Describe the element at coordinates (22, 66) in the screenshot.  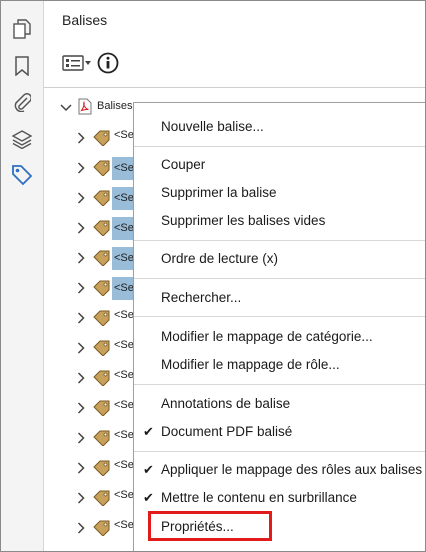
I see `bookmark-icon` at that location.